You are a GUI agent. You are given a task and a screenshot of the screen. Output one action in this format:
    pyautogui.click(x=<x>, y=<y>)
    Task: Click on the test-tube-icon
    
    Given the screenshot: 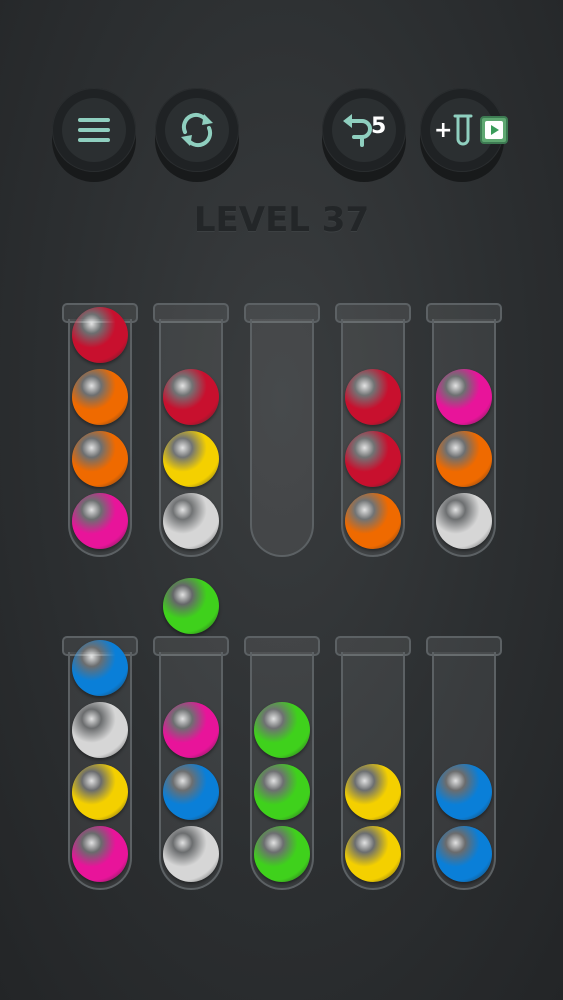 What is the action you would take?
    pyautogui.click(x=463, y=130)
    